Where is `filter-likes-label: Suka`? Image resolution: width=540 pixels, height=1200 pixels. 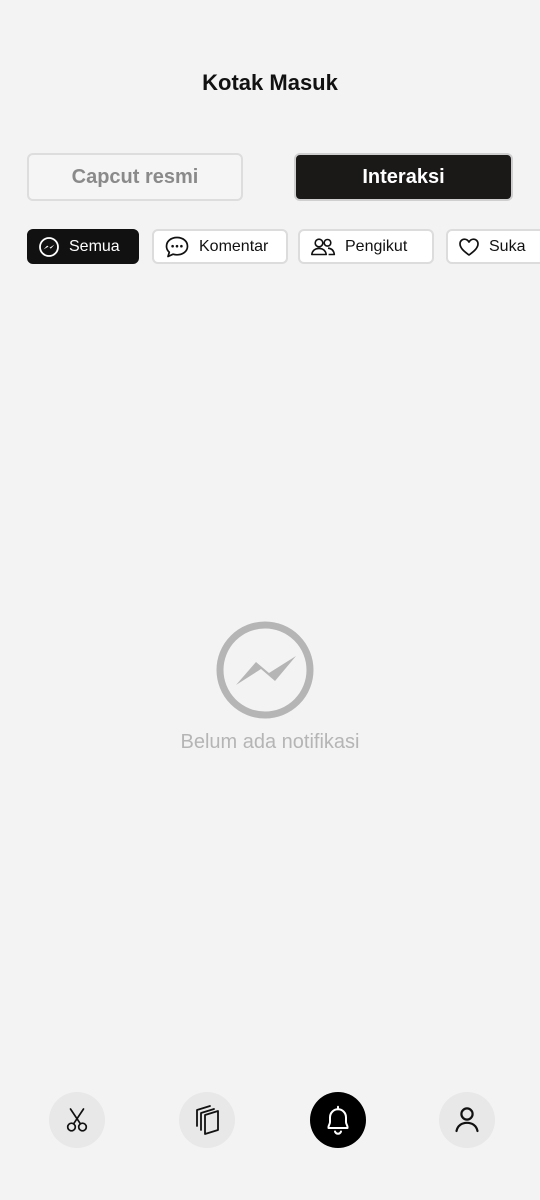
filter-likes-label: Suka is located at coordinates (507, 246).